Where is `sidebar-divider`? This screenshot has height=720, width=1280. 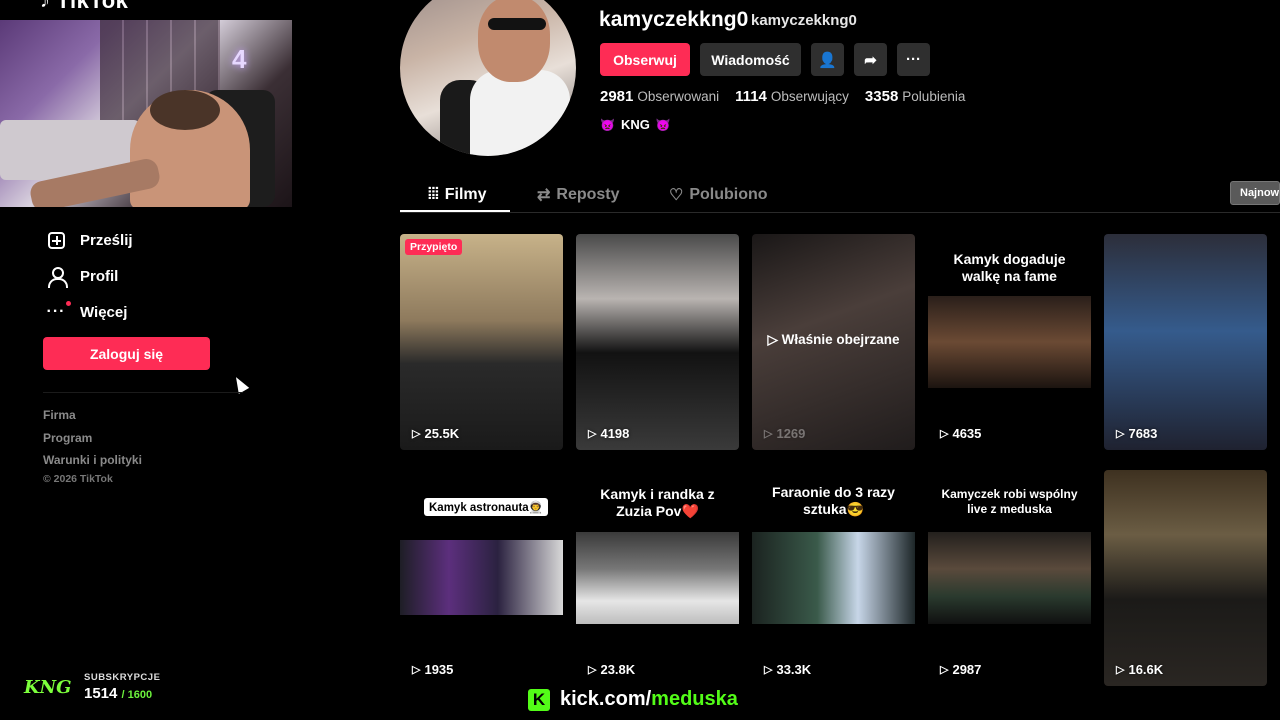 sidebar-divider is located at coordinates (143, 392).